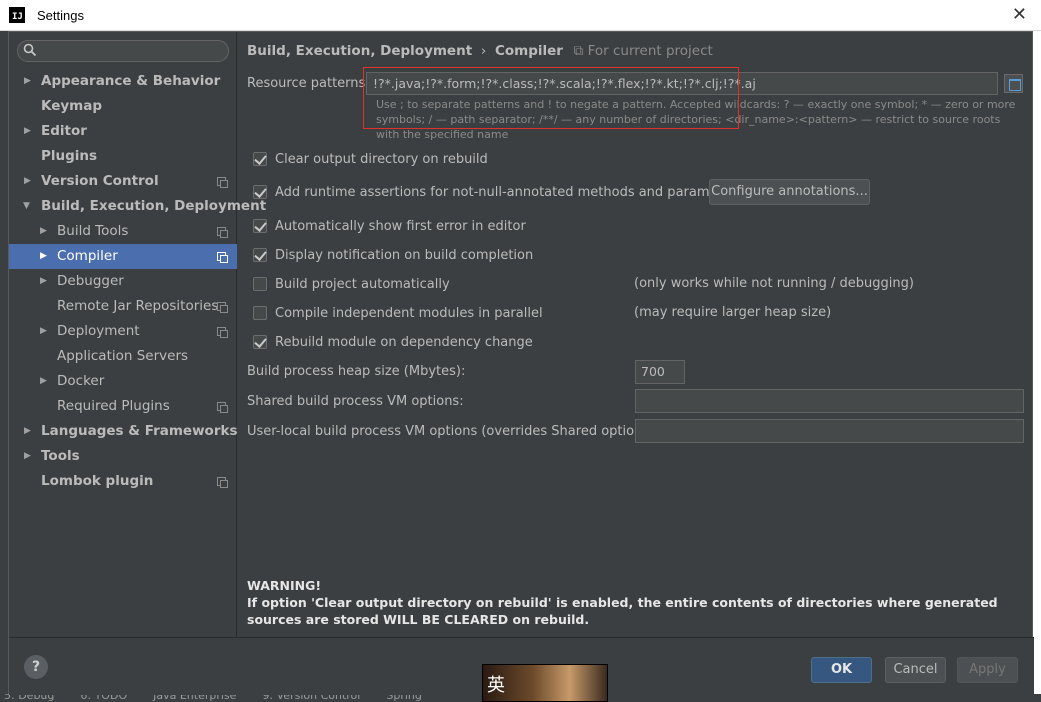 The image size is (1041, 702). I want to click on sidebar-item-build-execution-deployment: ▼ Build, Execution, Deployment, so click(137, 206).